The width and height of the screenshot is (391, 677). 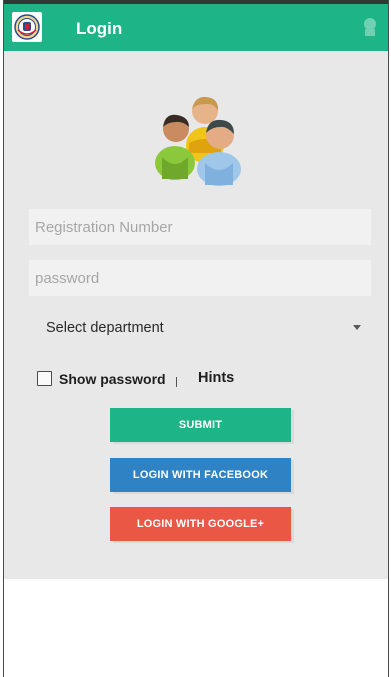 I want to click on show-password-label: Show password, so click(x=112, y=379).